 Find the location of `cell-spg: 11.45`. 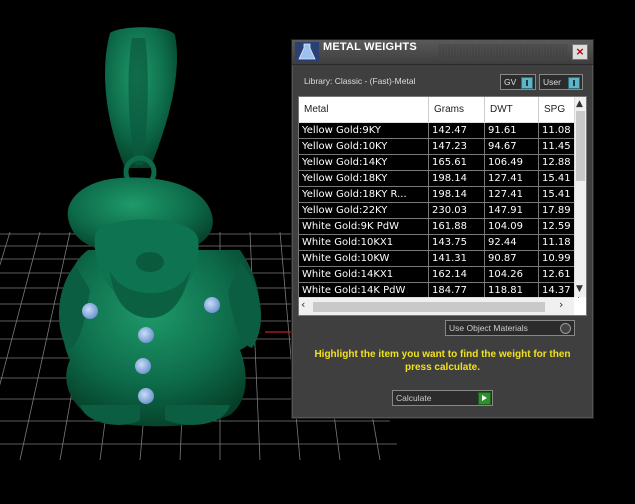

cell-spg: 11.45 is located at coordinates (559, 146).